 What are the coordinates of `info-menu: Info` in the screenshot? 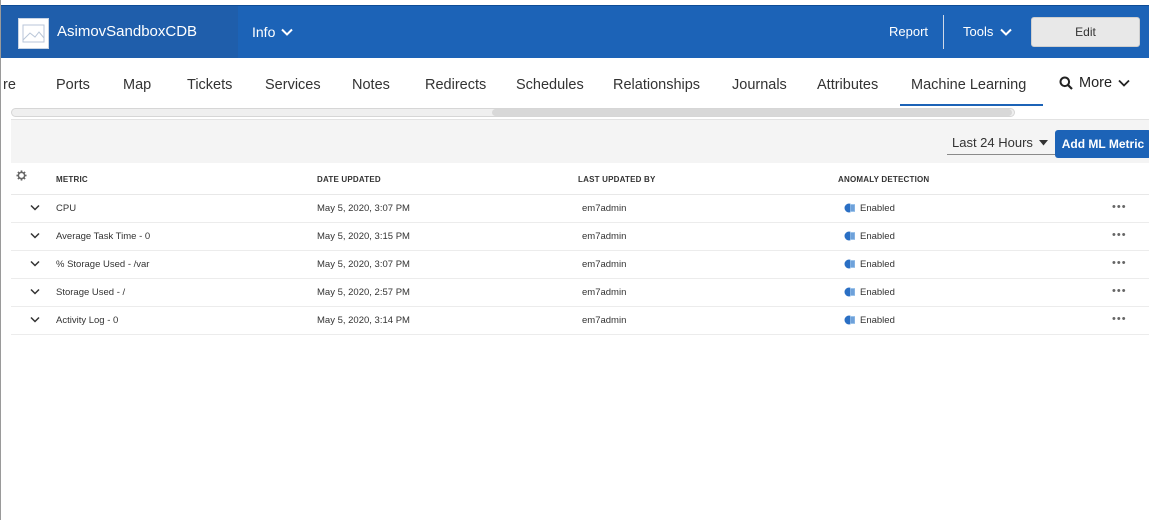 It's located at (273, 32).